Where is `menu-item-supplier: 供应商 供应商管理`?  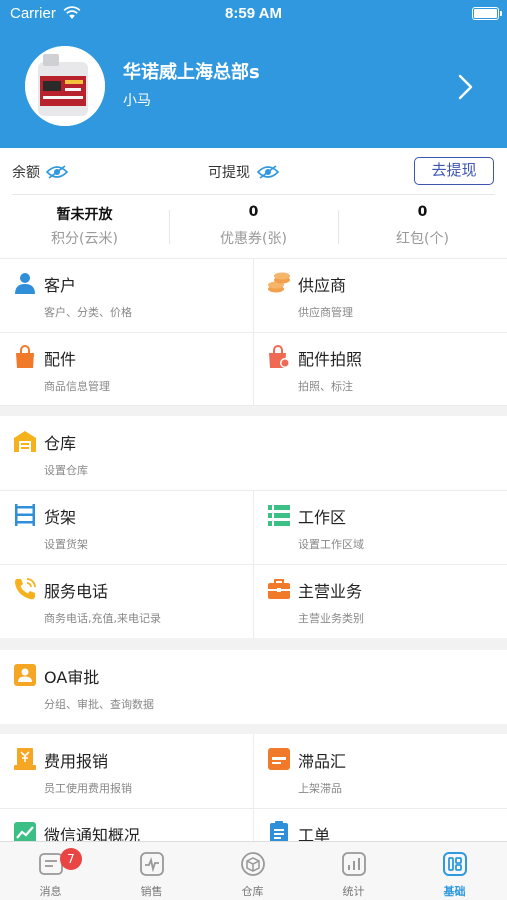 menu-item-supplier: 供应商 供应商管理 is located at coordinates (380, 295).